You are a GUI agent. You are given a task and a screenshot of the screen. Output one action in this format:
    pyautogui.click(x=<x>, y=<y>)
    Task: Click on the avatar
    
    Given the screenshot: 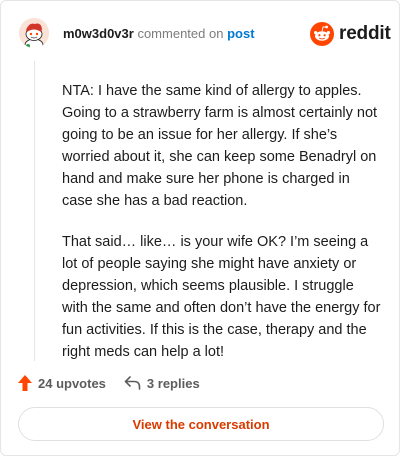 What is the action you would take?
    pyautogui.click(x=34, y=33)
    